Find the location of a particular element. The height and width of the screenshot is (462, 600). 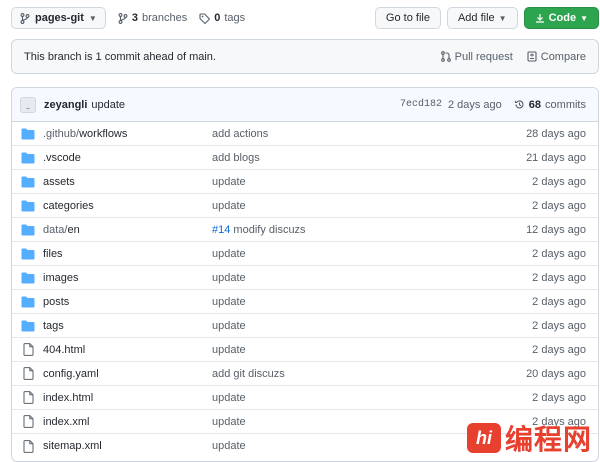

file-commit-message: add actions is located at coordinates (369, 134).